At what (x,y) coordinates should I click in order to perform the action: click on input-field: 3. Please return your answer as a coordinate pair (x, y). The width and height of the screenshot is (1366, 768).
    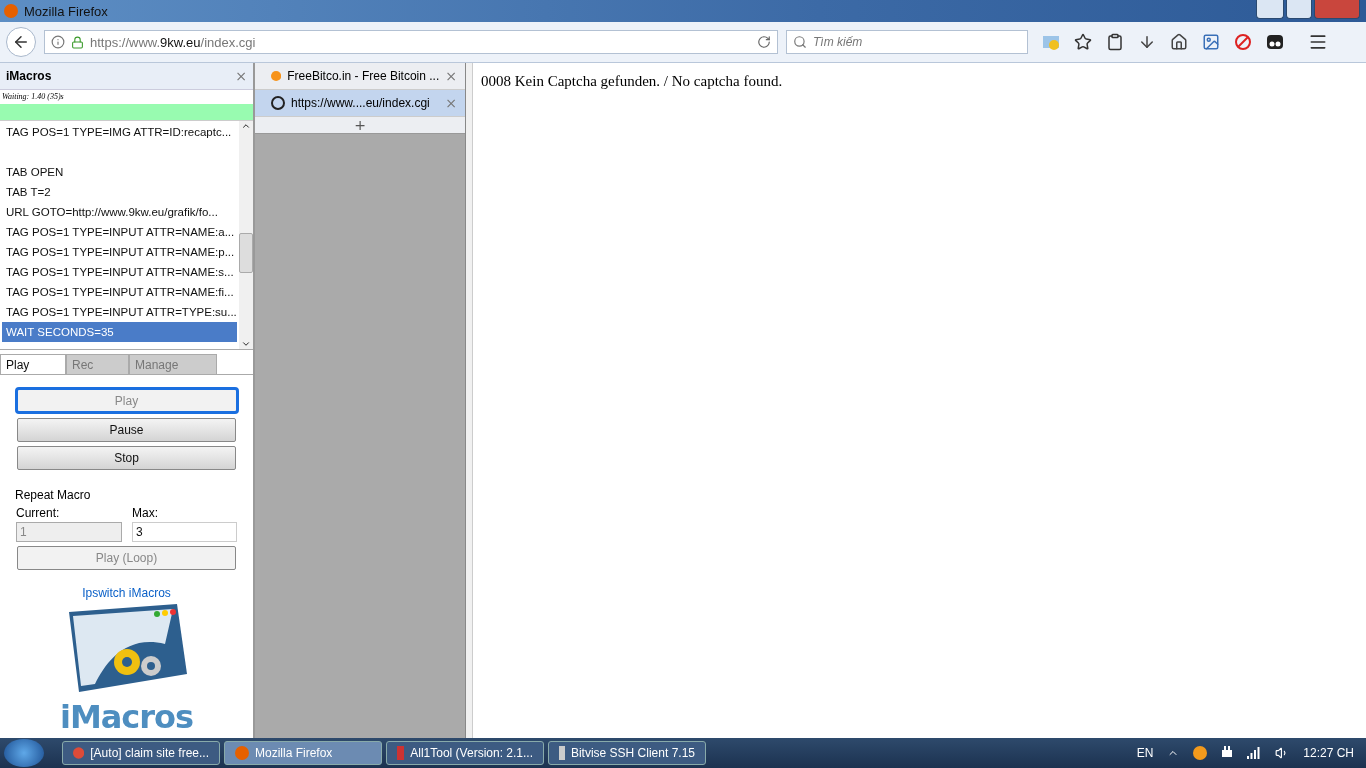
    Looking at the image, I should click on (184, 532).